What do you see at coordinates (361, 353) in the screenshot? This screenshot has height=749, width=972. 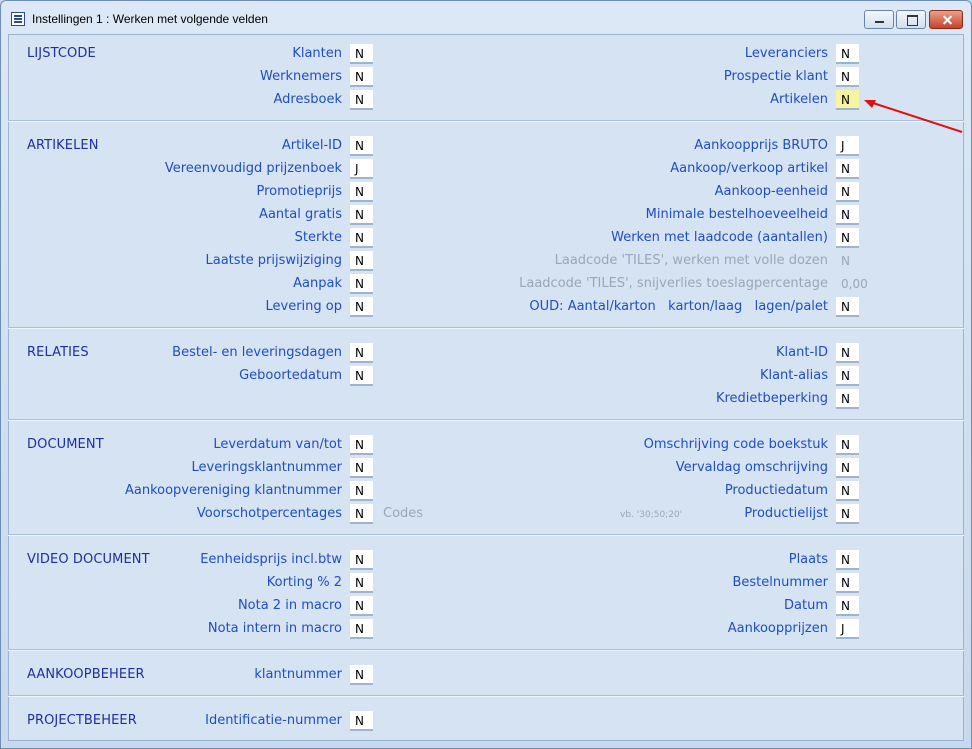 I see `field-bestel-leveringsdagen: N` at bounding box center [361, 353].